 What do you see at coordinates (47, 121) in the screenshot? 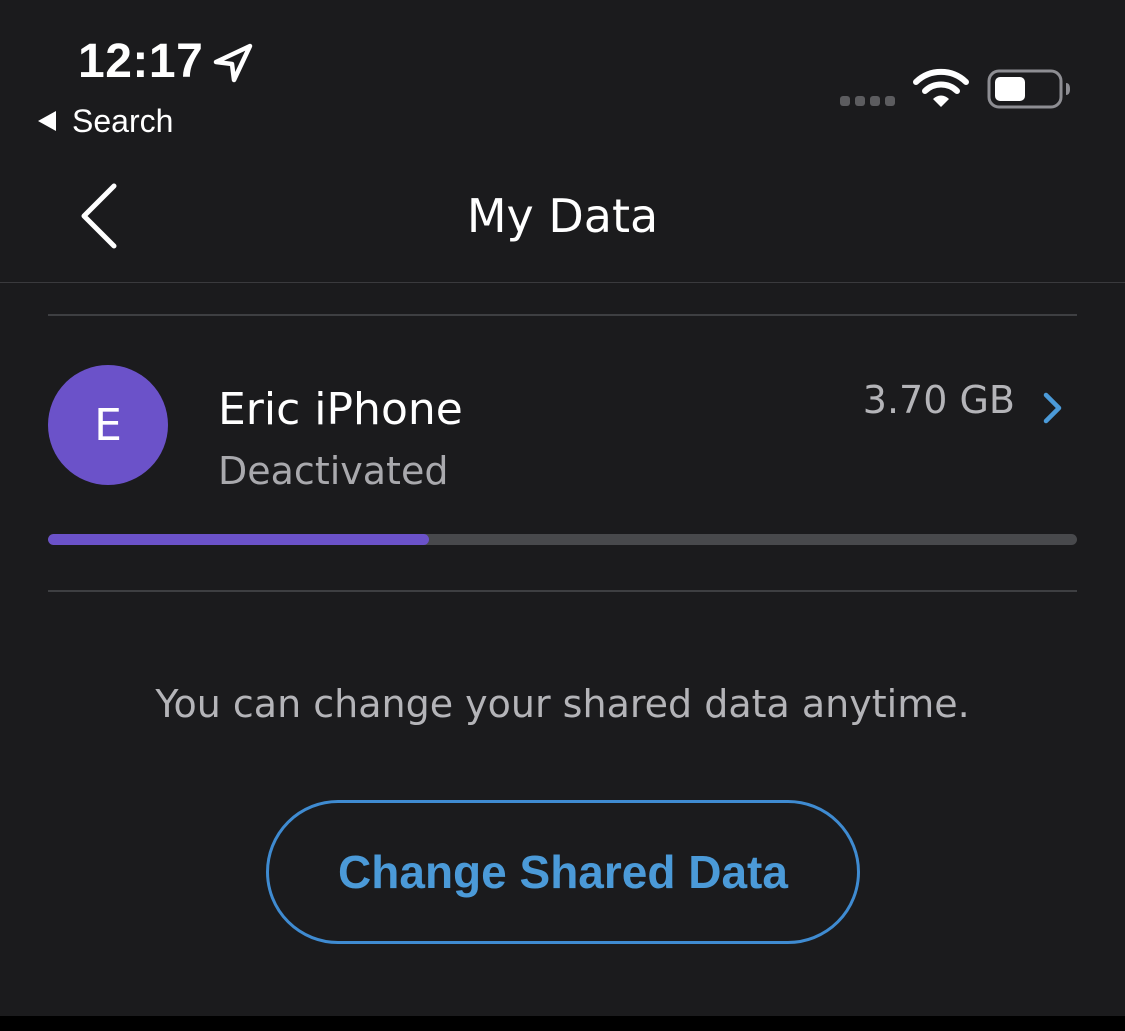
I see `back-triangle-icon` at bounding box center [47, 121].